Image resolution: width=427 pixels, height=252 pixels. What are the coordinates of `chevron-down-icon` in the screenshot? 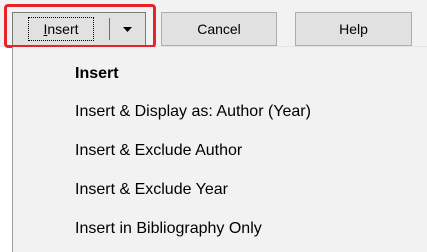 It's located at (127, 29).